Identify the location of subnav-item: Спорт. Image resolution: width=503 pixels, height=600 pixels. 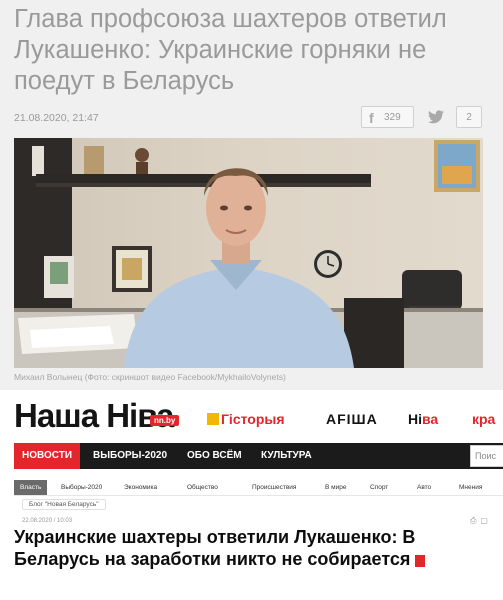
(379, 487).